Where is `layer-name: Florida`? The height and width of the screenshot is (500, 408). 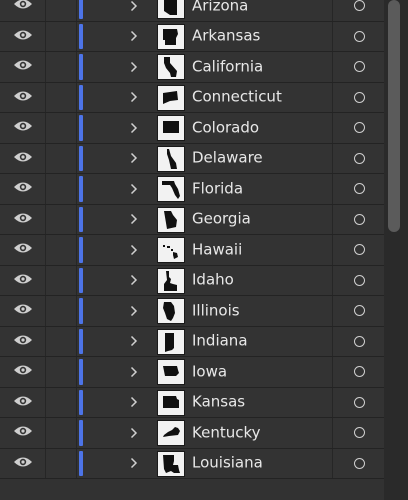
layer-name: Florida is located at coordinates (217, 188).